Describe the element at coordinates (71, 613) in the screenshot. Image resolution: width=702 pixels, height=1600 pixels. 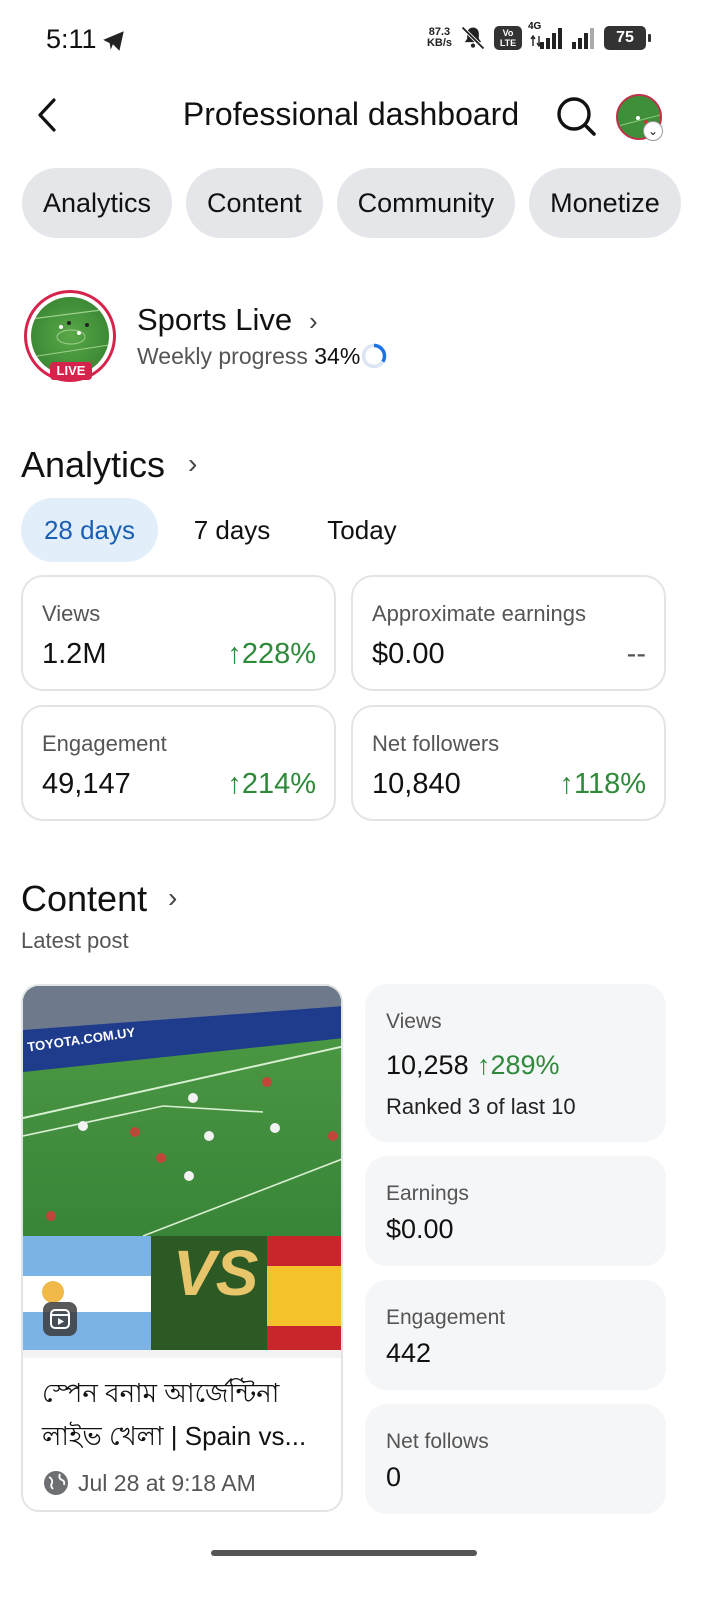
I see `card-label: Views` at that location.